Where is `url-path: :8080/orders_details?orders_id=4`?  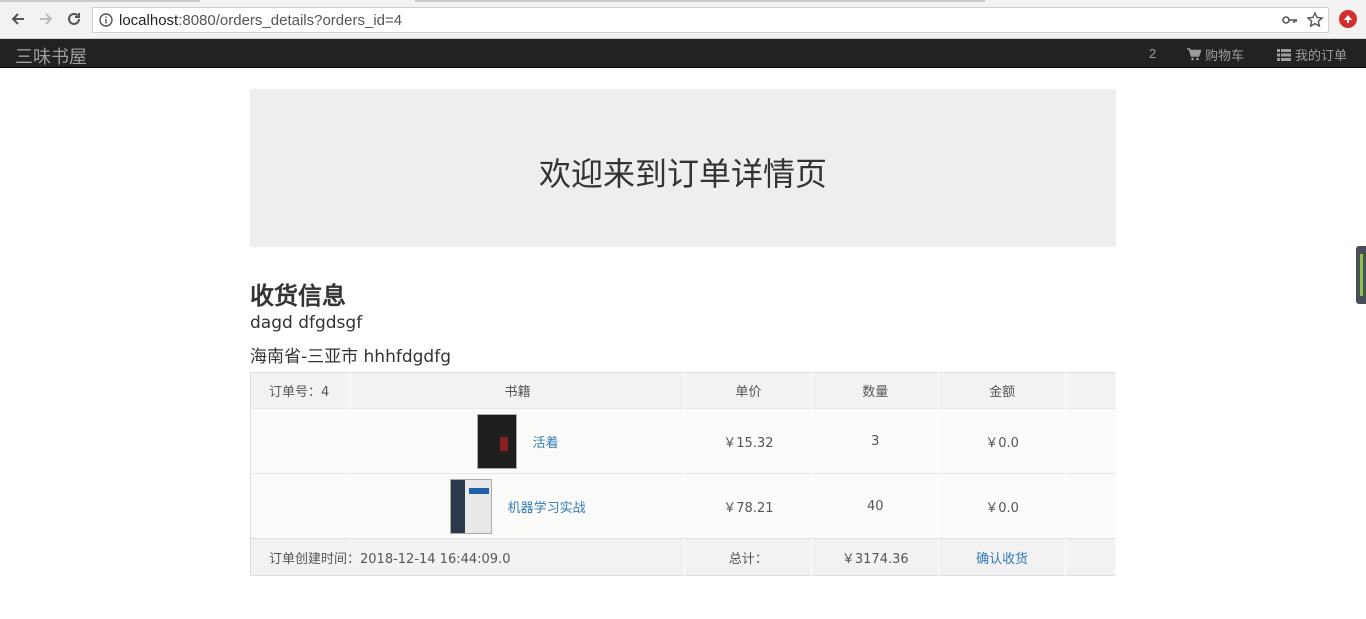 url-path: :8080/orders_details?orders_id=4 is located at coordinates (290, 20).